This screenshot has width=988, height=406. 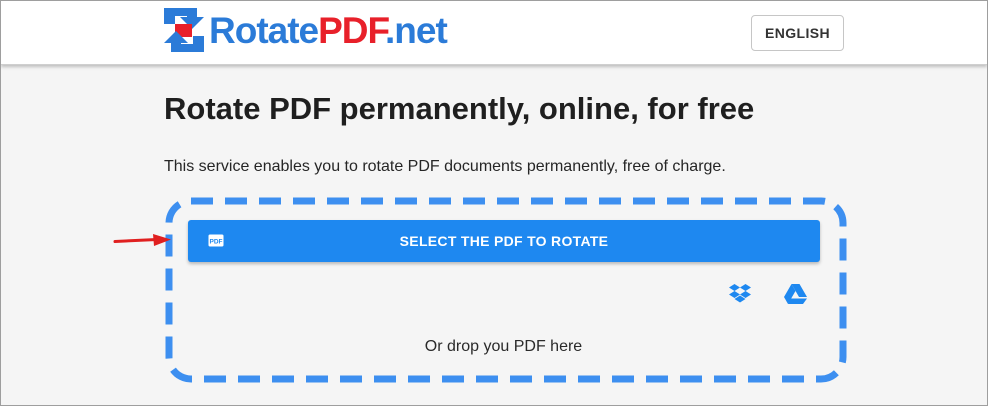 I want to click on drop-hint-text: Or drop you PDF here, so click(x=503, y=346).